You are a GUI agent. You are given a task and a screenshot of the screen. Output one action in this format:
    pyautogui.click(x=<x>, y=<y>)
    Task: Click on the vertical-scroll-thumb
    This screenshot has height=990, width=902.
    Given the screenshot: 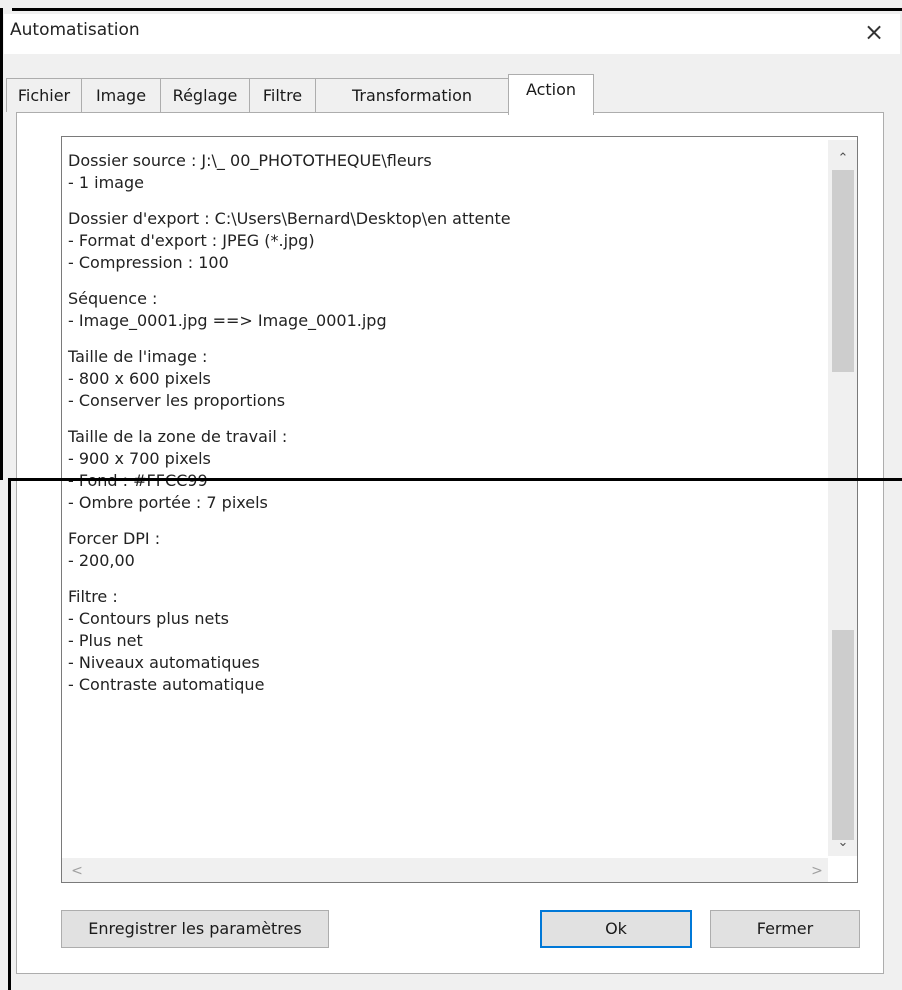 What is the action you would take?
    pyautogui.click(x=843, y=271)
    